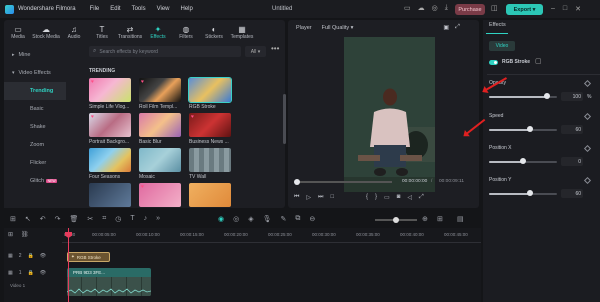 This screenshot has width=600, height=302. Describe the element at coordinates (43, 219) in the screenshot. I see `undo-icon: ↶` at that location.